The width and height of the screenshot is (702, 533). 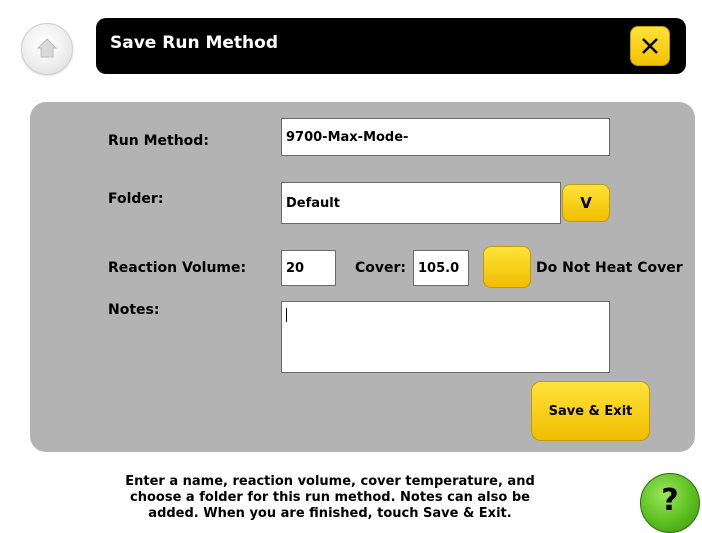 I want to click on close-button, so click(x=650, y=46).